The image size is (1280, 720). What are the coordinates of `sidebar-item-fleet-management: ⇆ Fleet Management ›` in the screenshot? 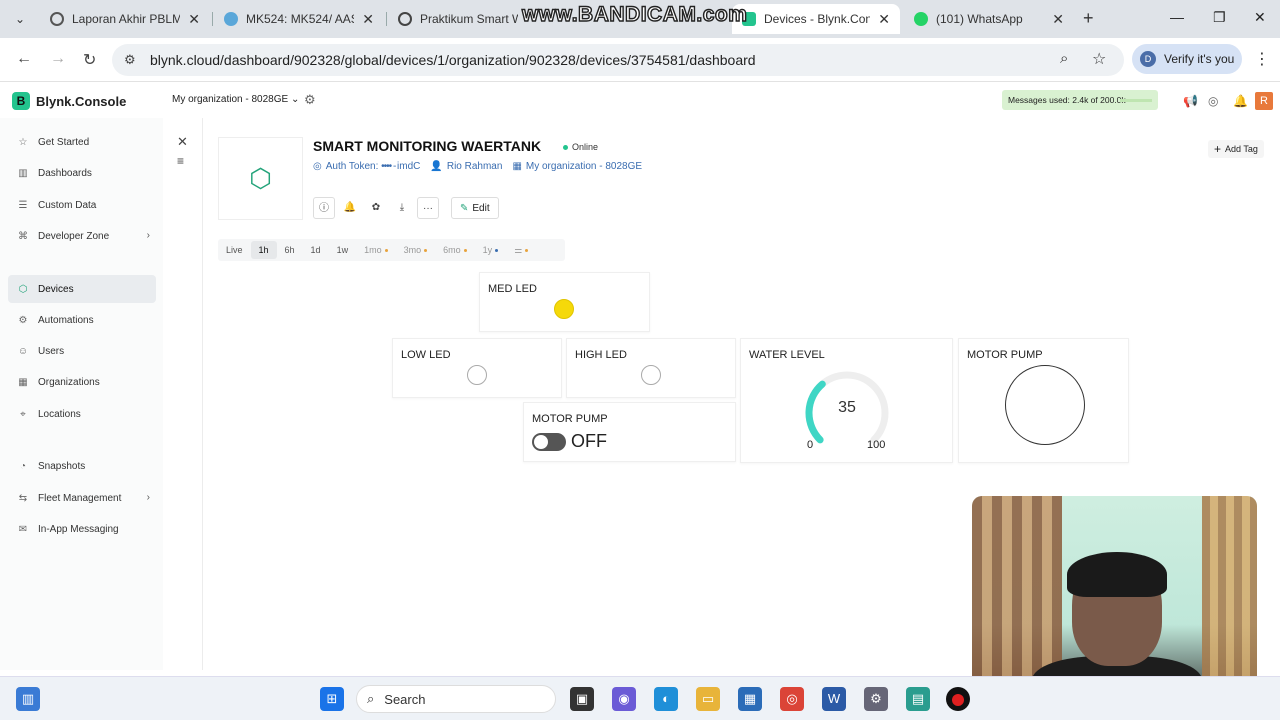 It's located at (82, 498).